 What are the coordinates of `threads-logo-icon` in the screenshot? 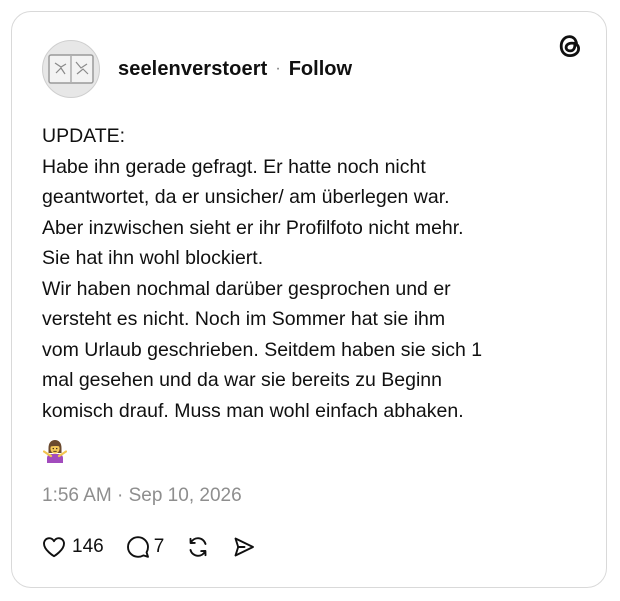 It's located at (570, 46).